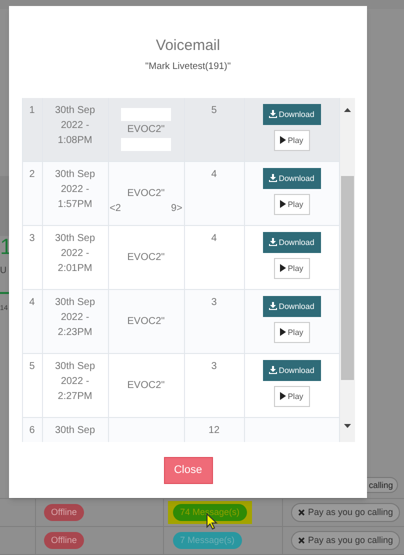 The image size is (404, 555). Describe the element at coordinates (32, 302) in the screenshot. I see `row-number: 4` at that location.